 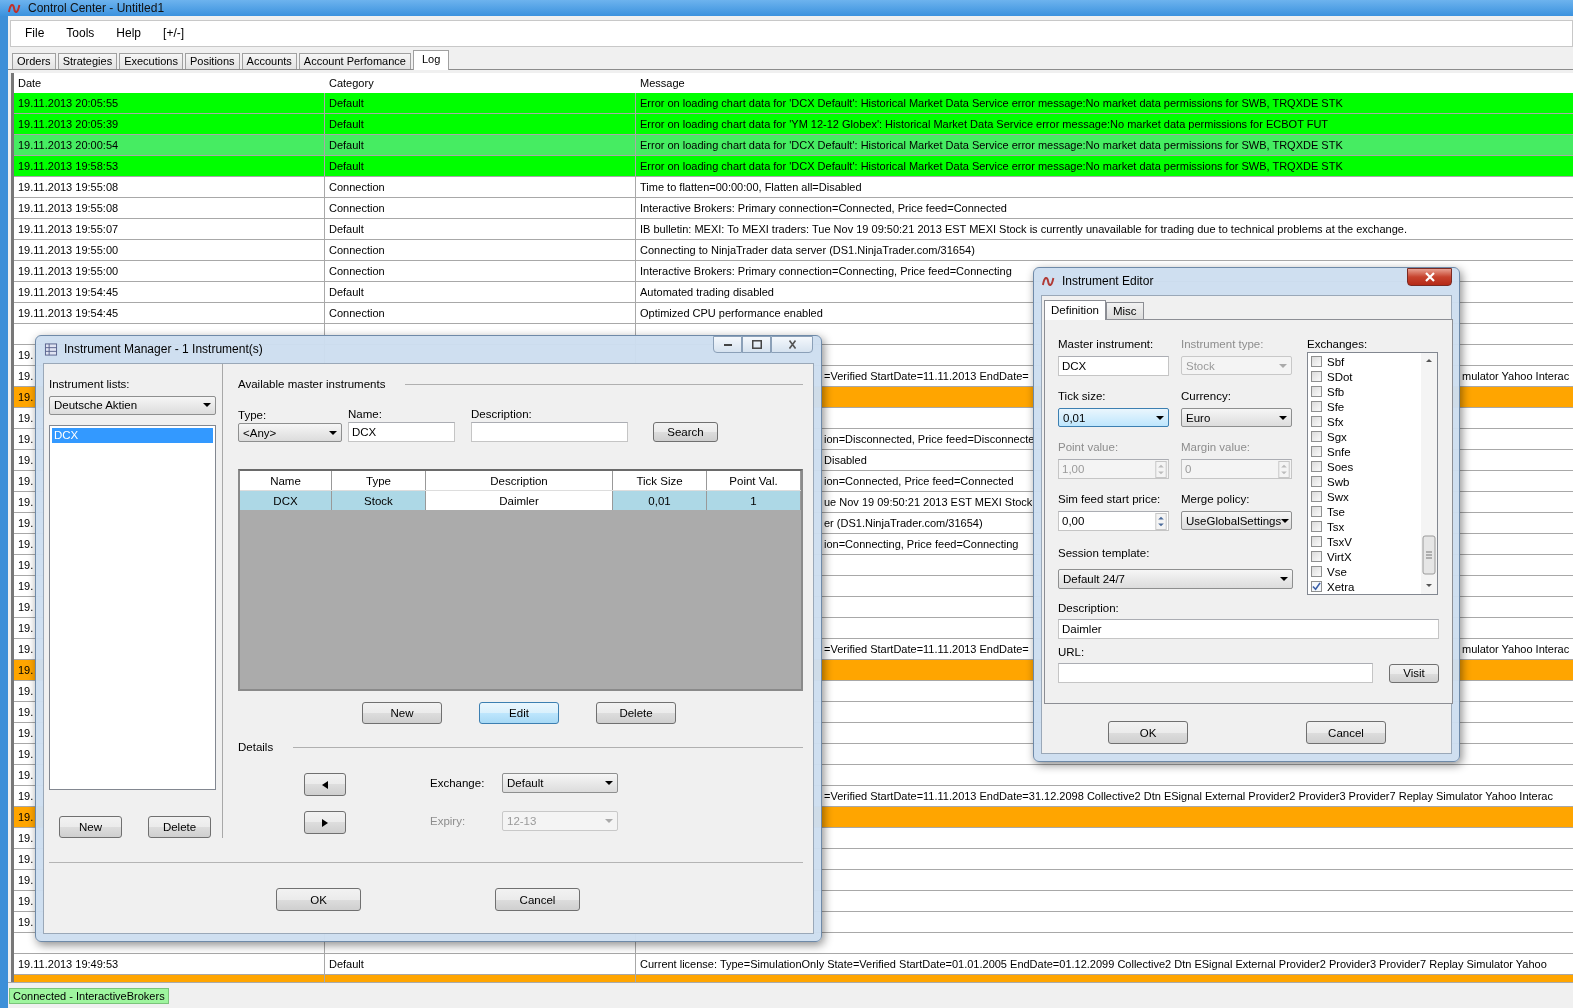 What do you see at coordinates (793, 124) in the screenshot?
I see `log-row: 19.11.2013 20:05:39 Default Error on loading chart data for 'YM 12-12 Globex': Historical Market Data Service error message:No market data permissions for ECBOT FUT` at bounding box center [793, 124].